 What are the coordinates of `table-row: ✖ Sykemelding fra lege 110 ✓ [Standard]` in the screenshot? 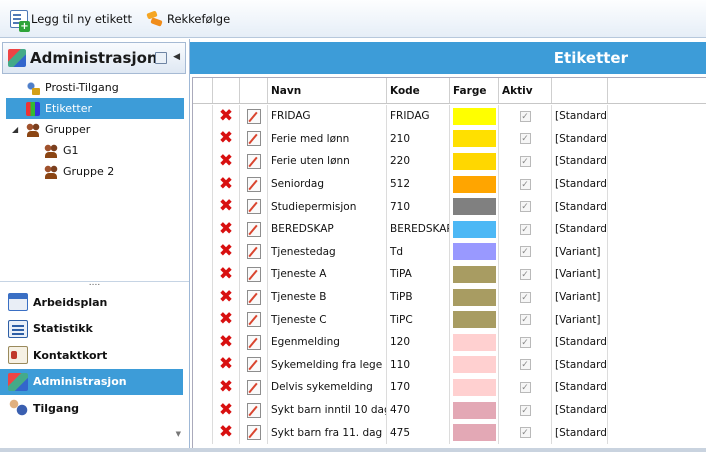 It's located at (449, 365).